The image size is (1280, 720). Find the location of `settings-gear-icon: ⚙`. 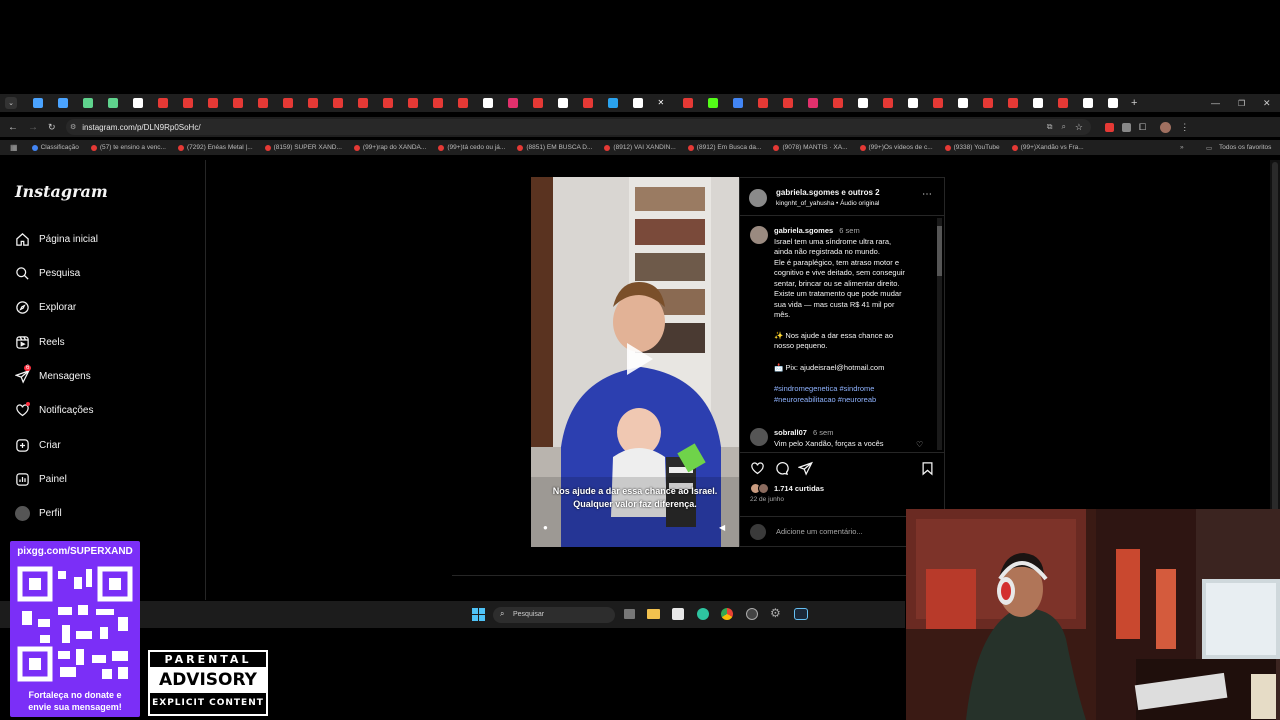

settings-gear-icon: ⚙ is located at coordinates (775, 613).